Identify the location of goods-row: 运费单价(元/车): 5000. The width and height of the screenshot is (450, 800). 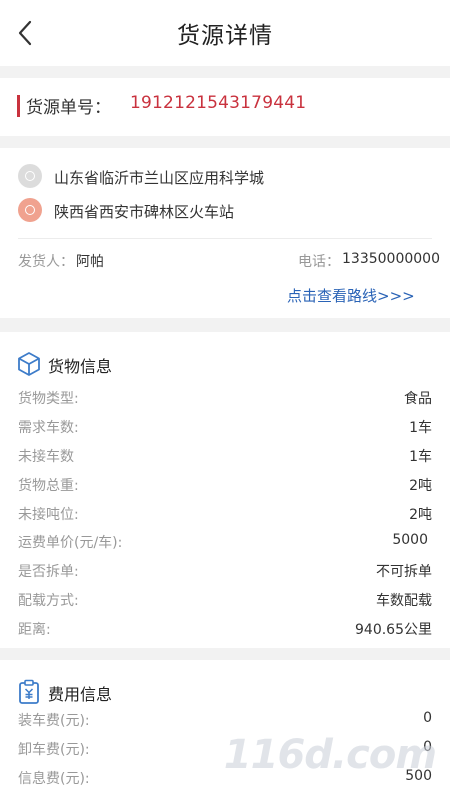
(223, 541).